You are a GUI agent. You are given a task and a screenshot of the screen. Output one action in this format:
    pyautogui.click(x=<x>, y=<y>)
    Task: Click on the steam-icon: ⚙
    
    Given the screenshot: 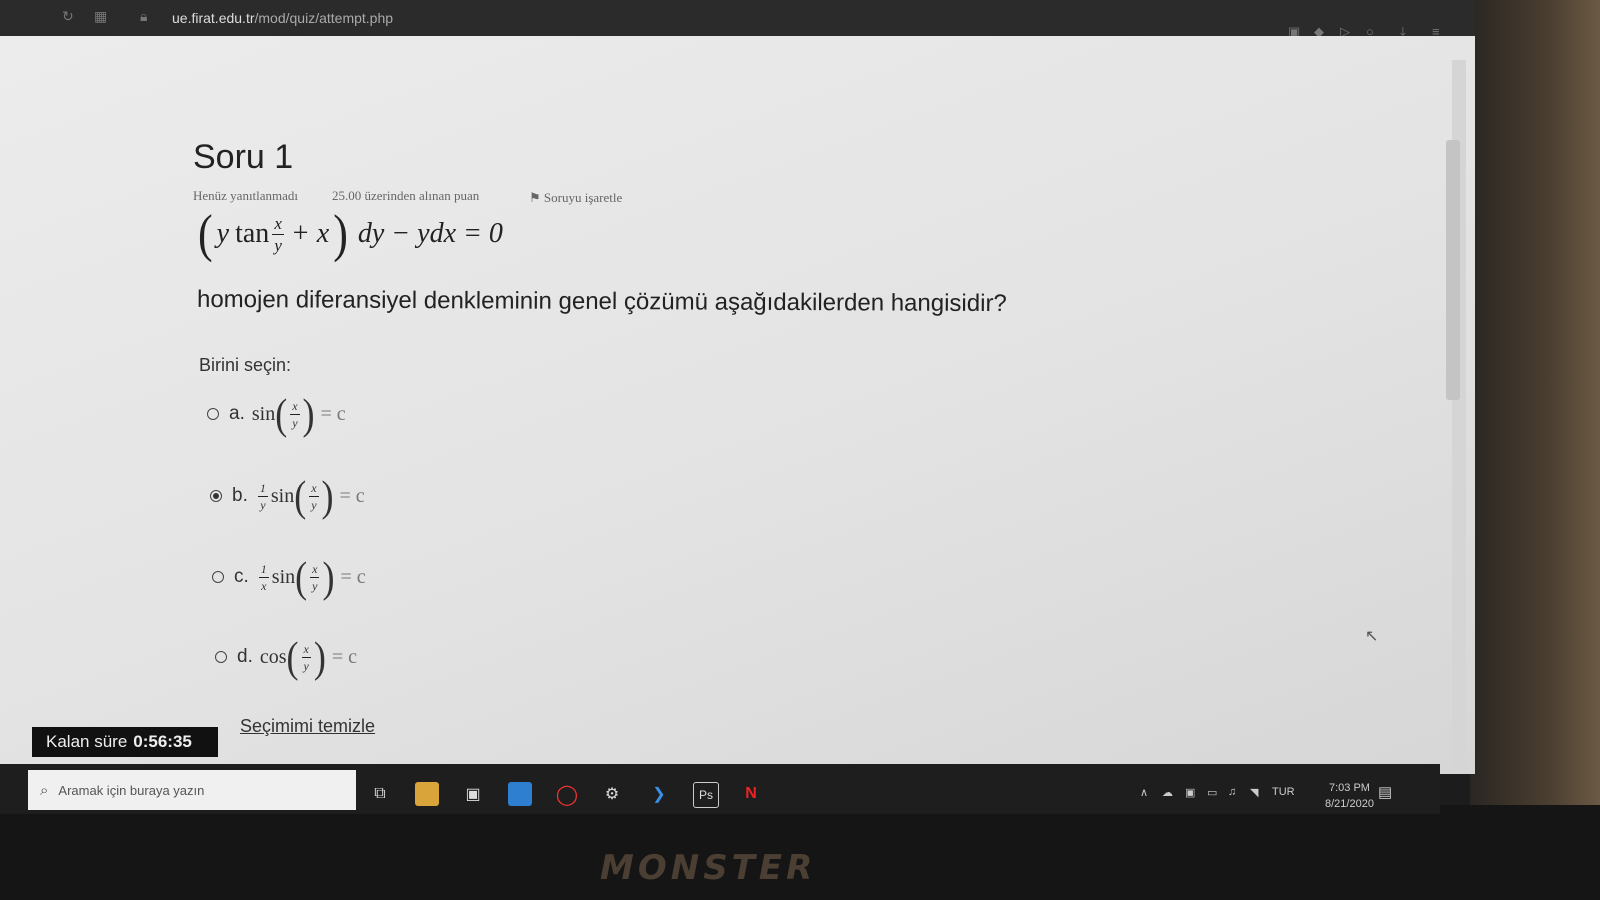 What is the action you would take?
    pyautogui.click(x=612, y=794)
    